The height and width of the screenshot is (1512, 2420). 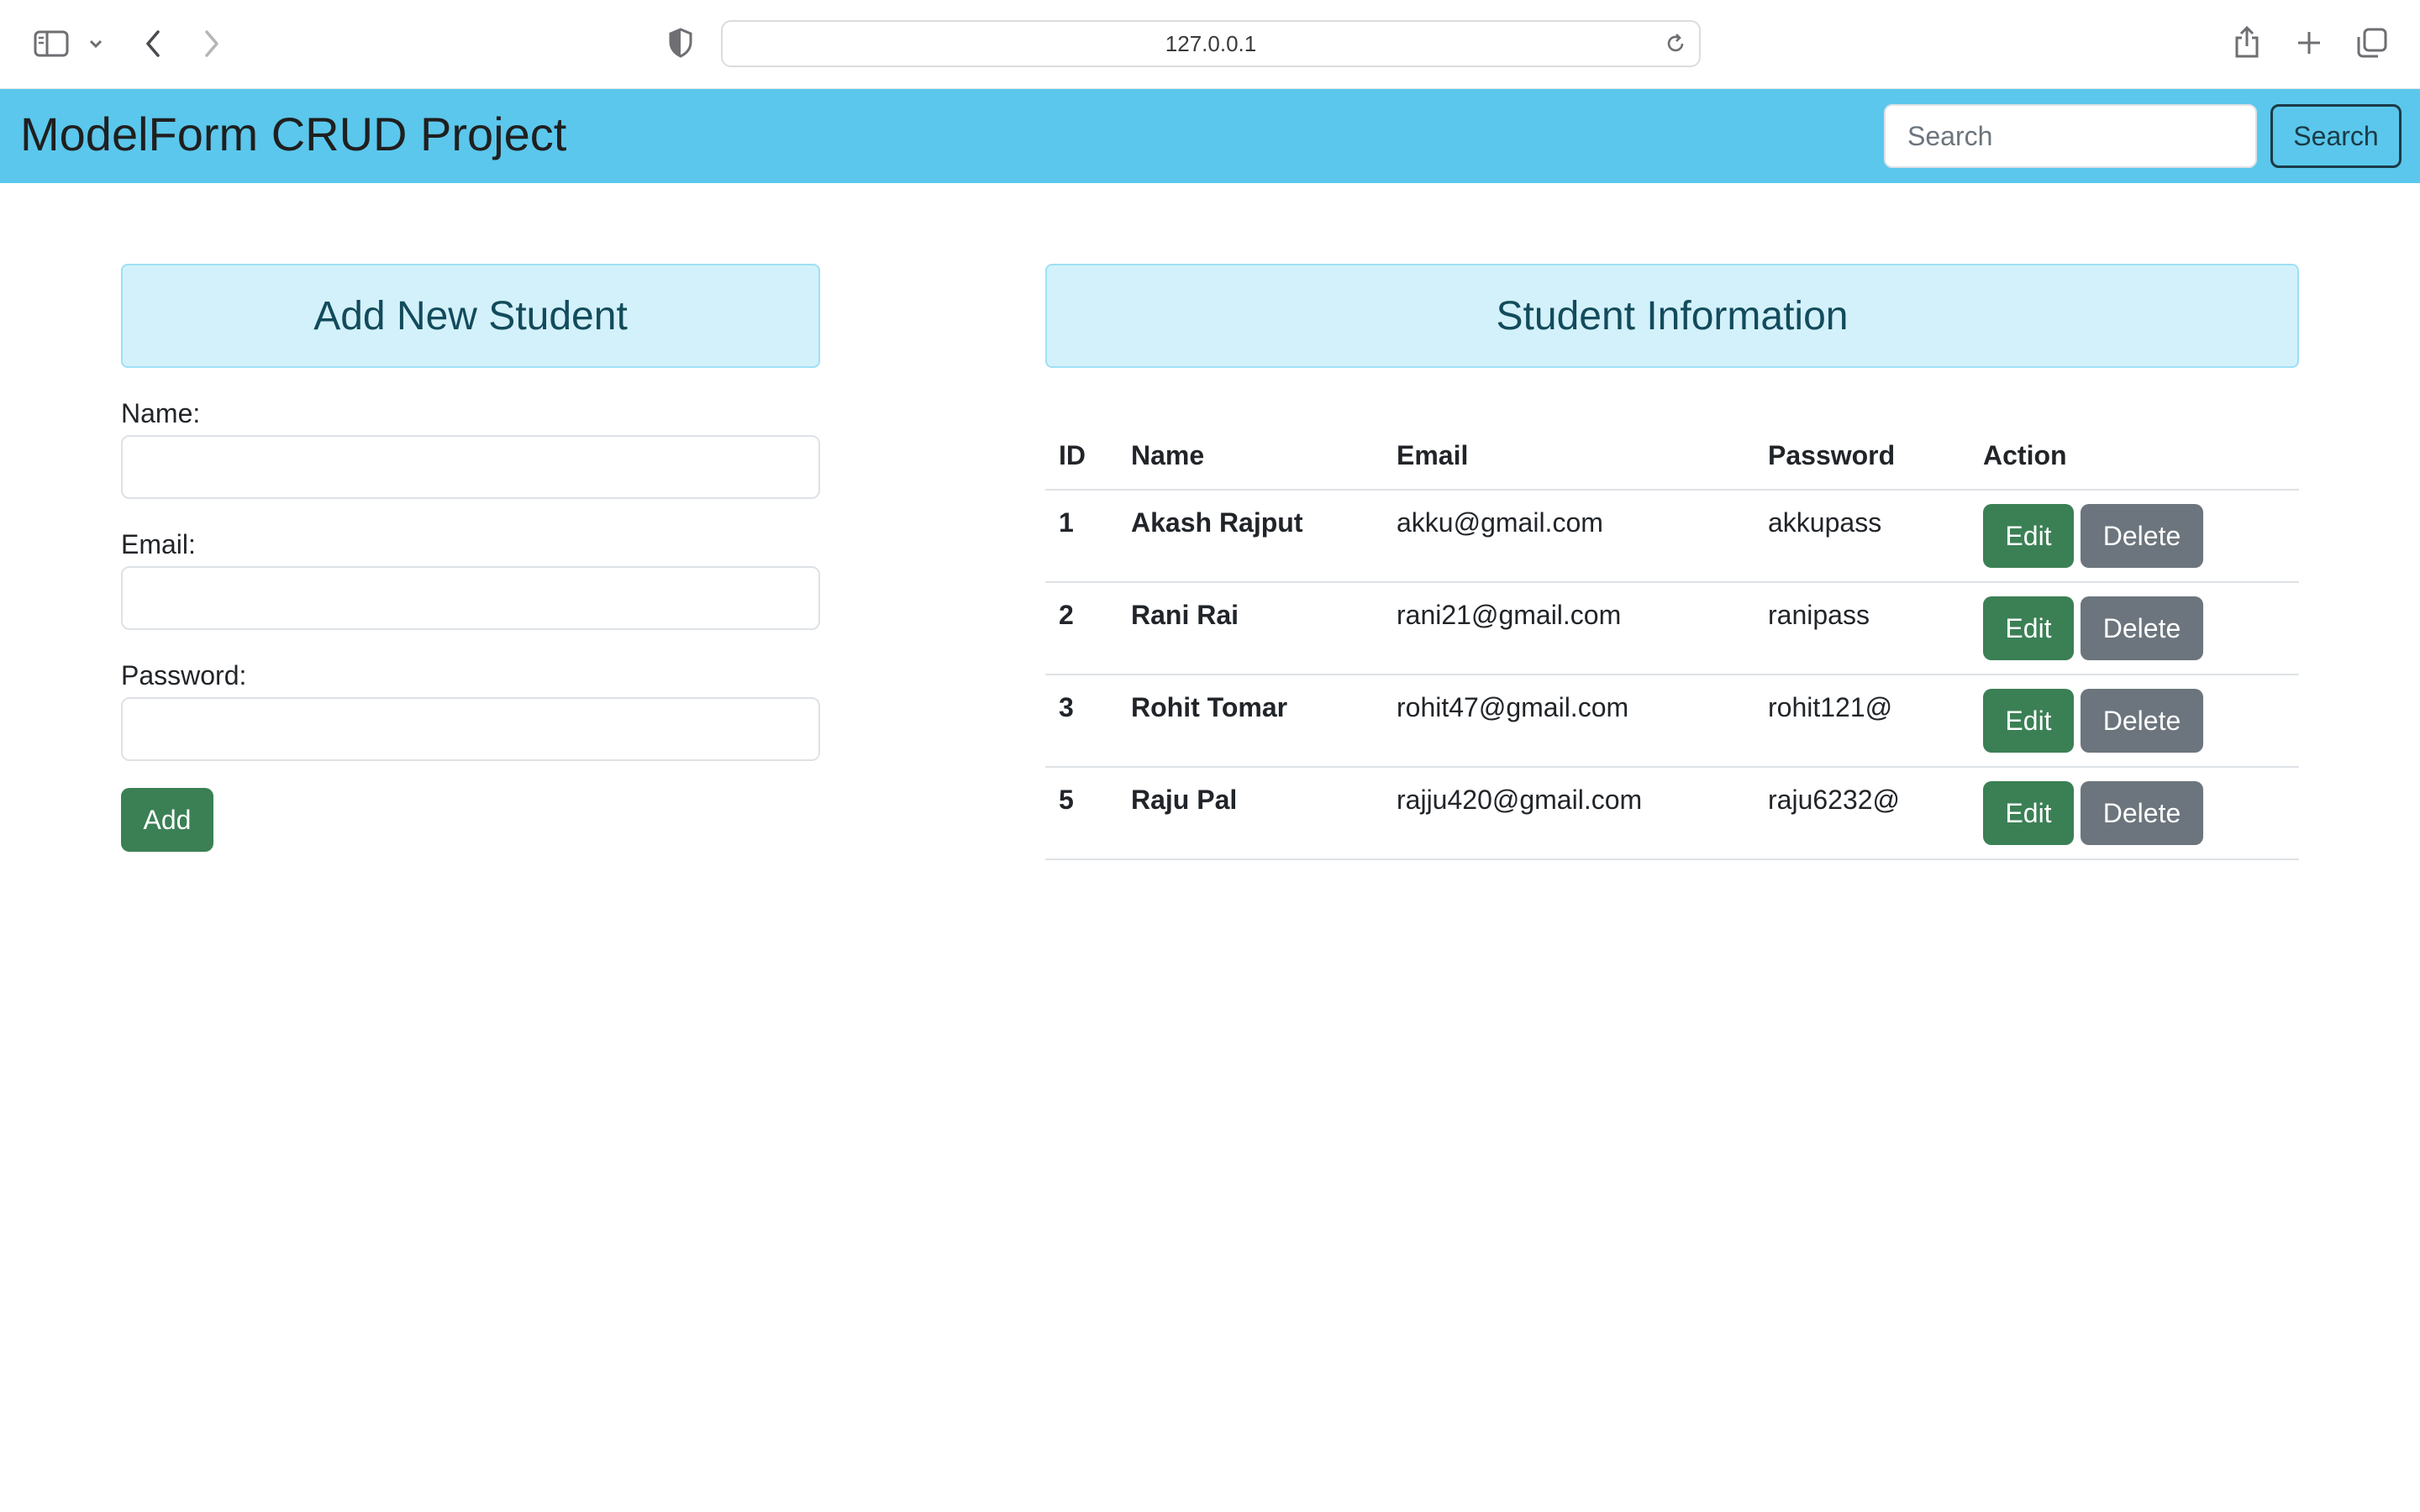 What do you see at coordinates (470, 467) in the screenshot?
I see `name-field` at bounding box center [470, 467].